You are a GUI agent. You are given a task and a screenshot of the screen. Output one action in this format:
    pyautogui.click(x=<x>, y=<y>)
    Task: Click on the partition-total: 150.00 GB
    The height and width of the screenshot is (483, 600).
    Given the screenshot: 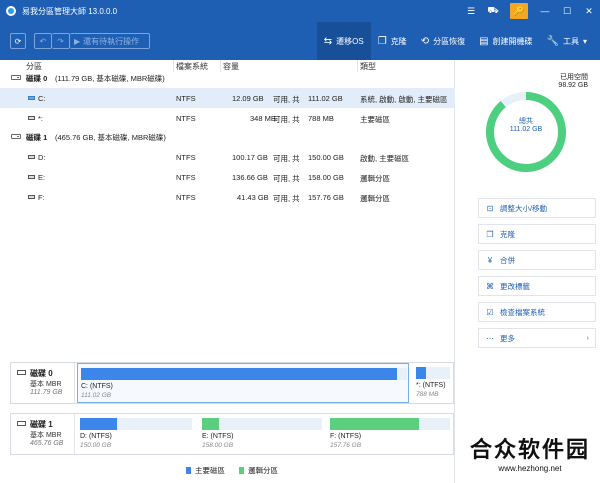 What is the action you would take?
    pyautogui.click(x=326, y=157)
    